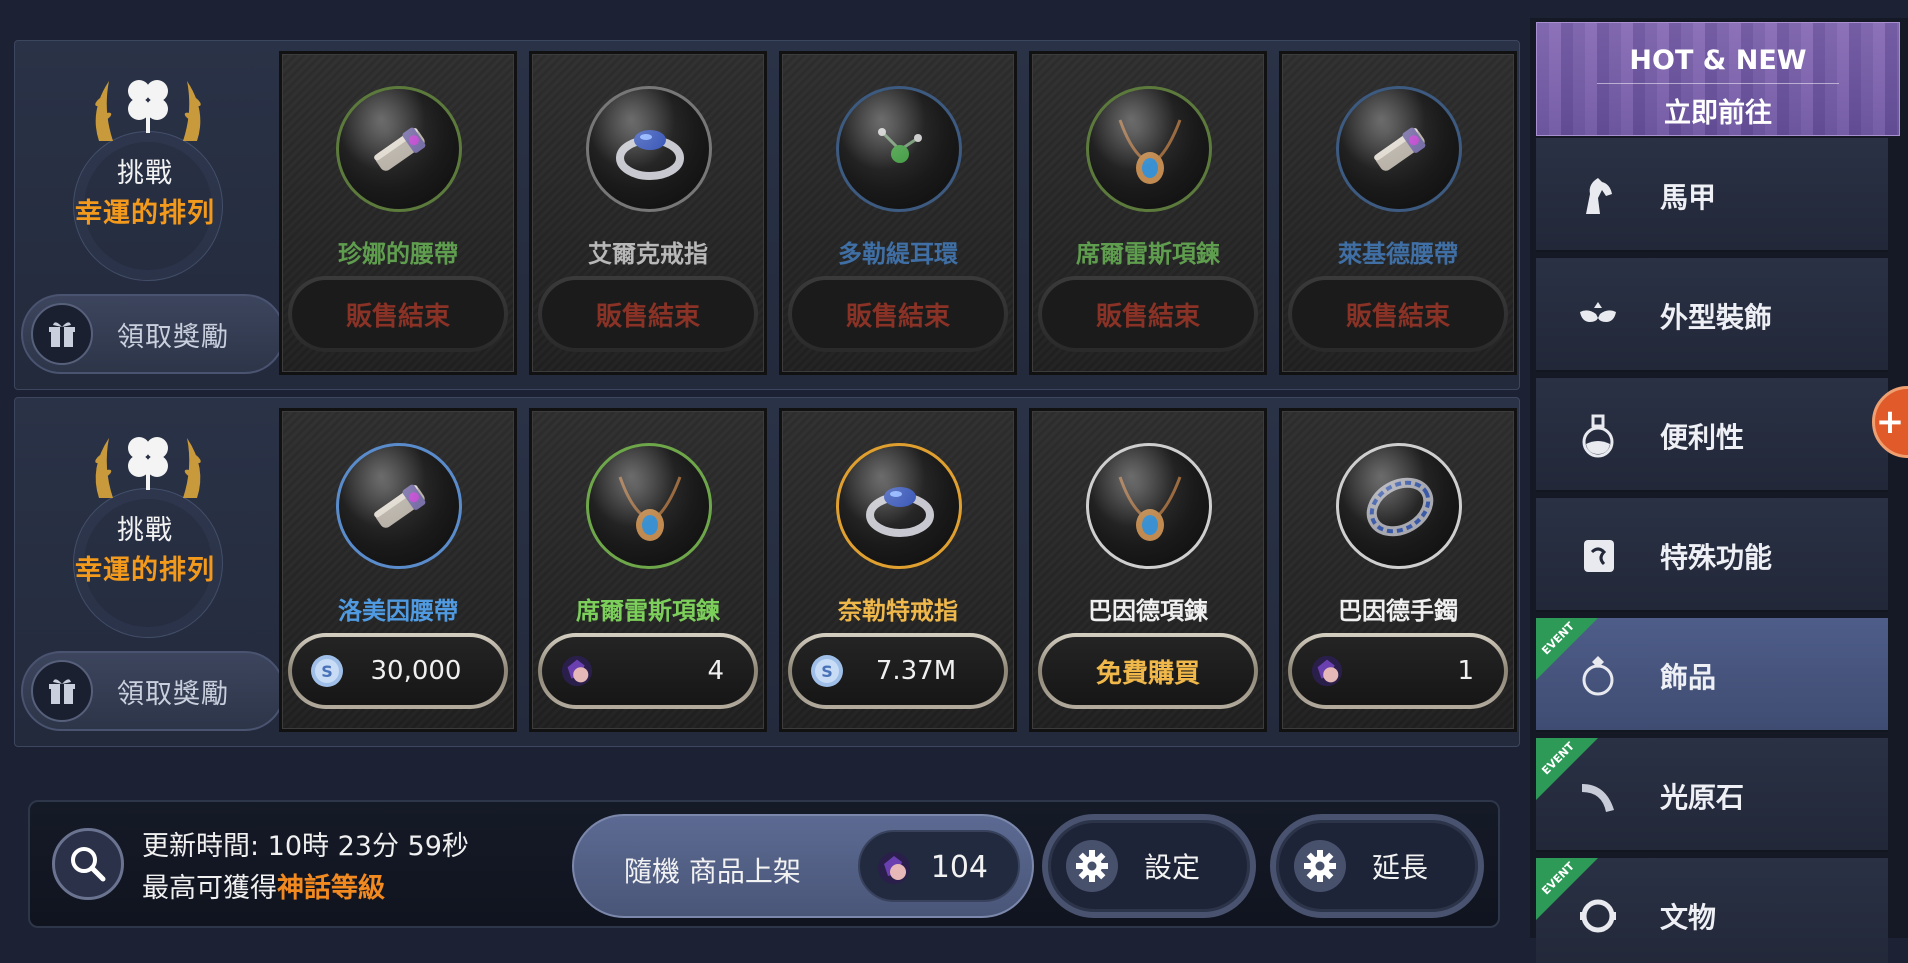 The width and height of the screenshot is (1908, 963). I want to click on buy-button: S 7.37M, so click(898, 671).